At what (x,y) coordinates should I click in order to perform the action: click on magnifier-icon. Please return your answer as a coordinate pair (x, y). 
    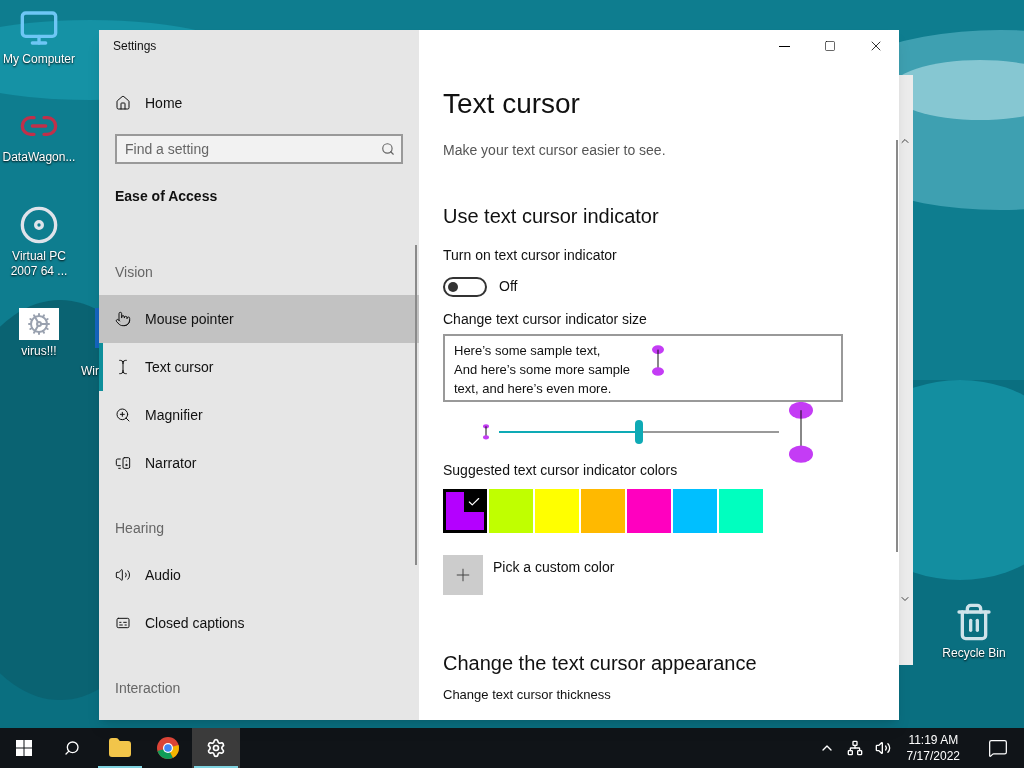
    Looking at the image, I should click on (123, 415).